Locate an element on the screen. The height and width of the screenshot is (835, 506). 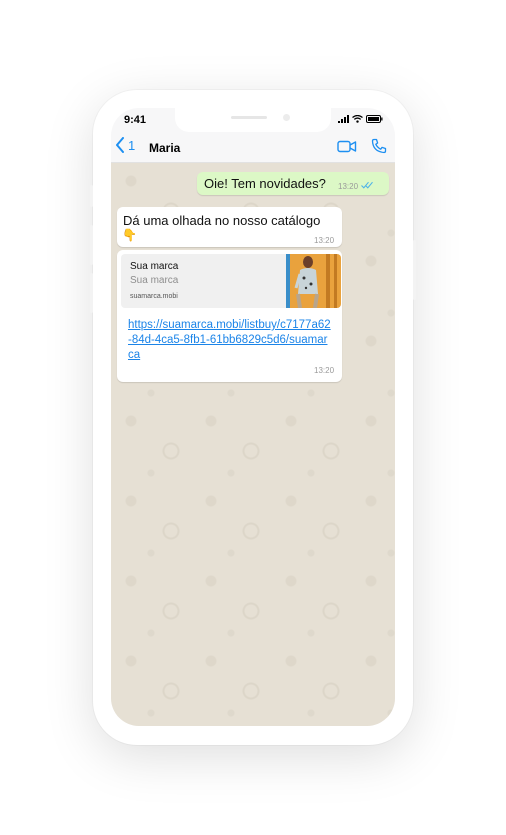
header-actions is located at coordinates (362, 146).